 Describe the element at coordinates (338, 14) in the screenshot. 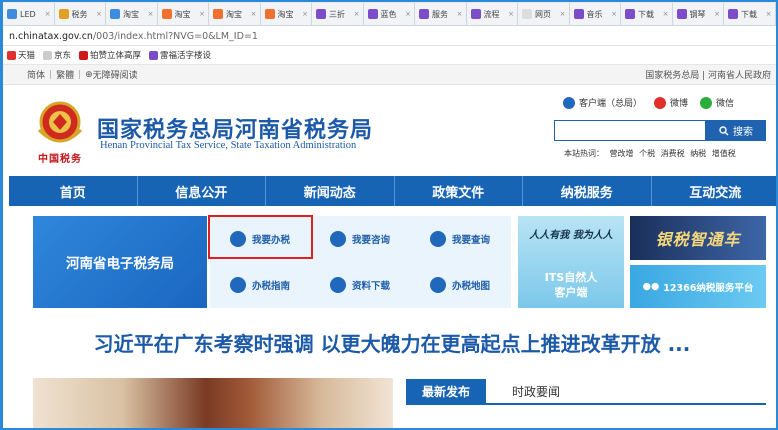

I see `browser-tab: 三折 ×` at that location.